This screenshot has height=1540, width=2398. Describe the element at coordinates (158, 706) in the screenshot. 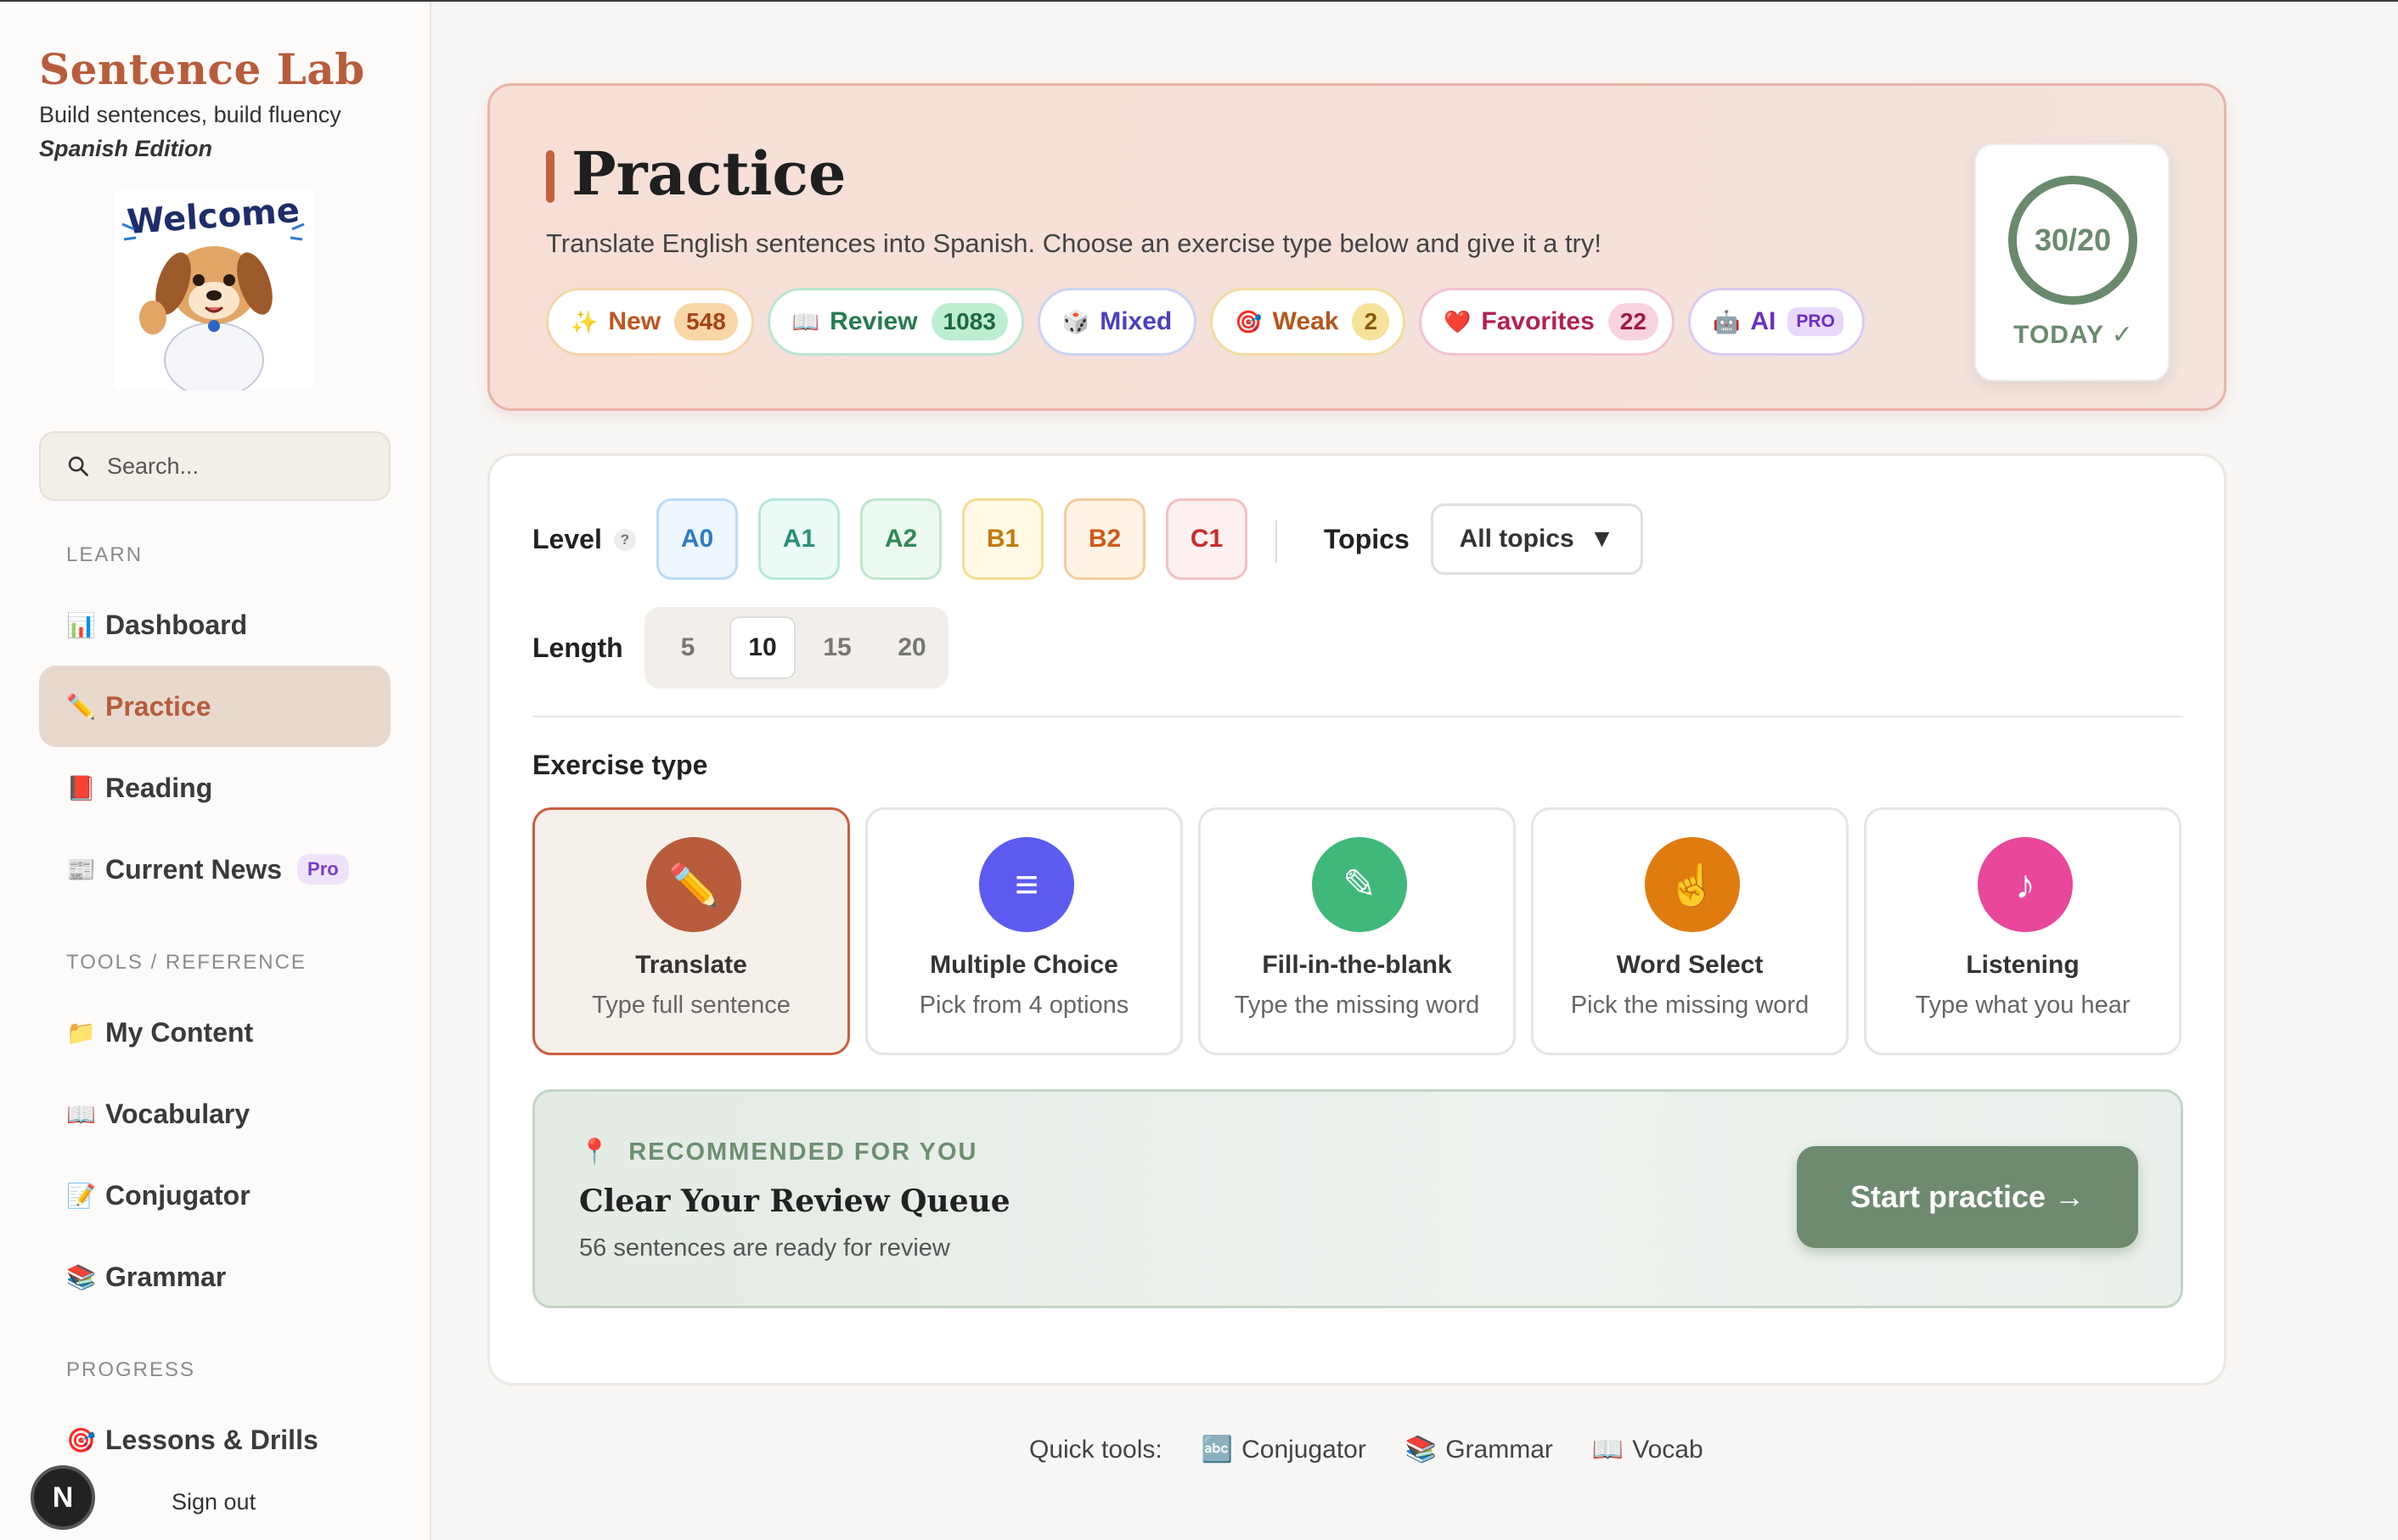

I see `sidebar-item-label: Practice` at that location.